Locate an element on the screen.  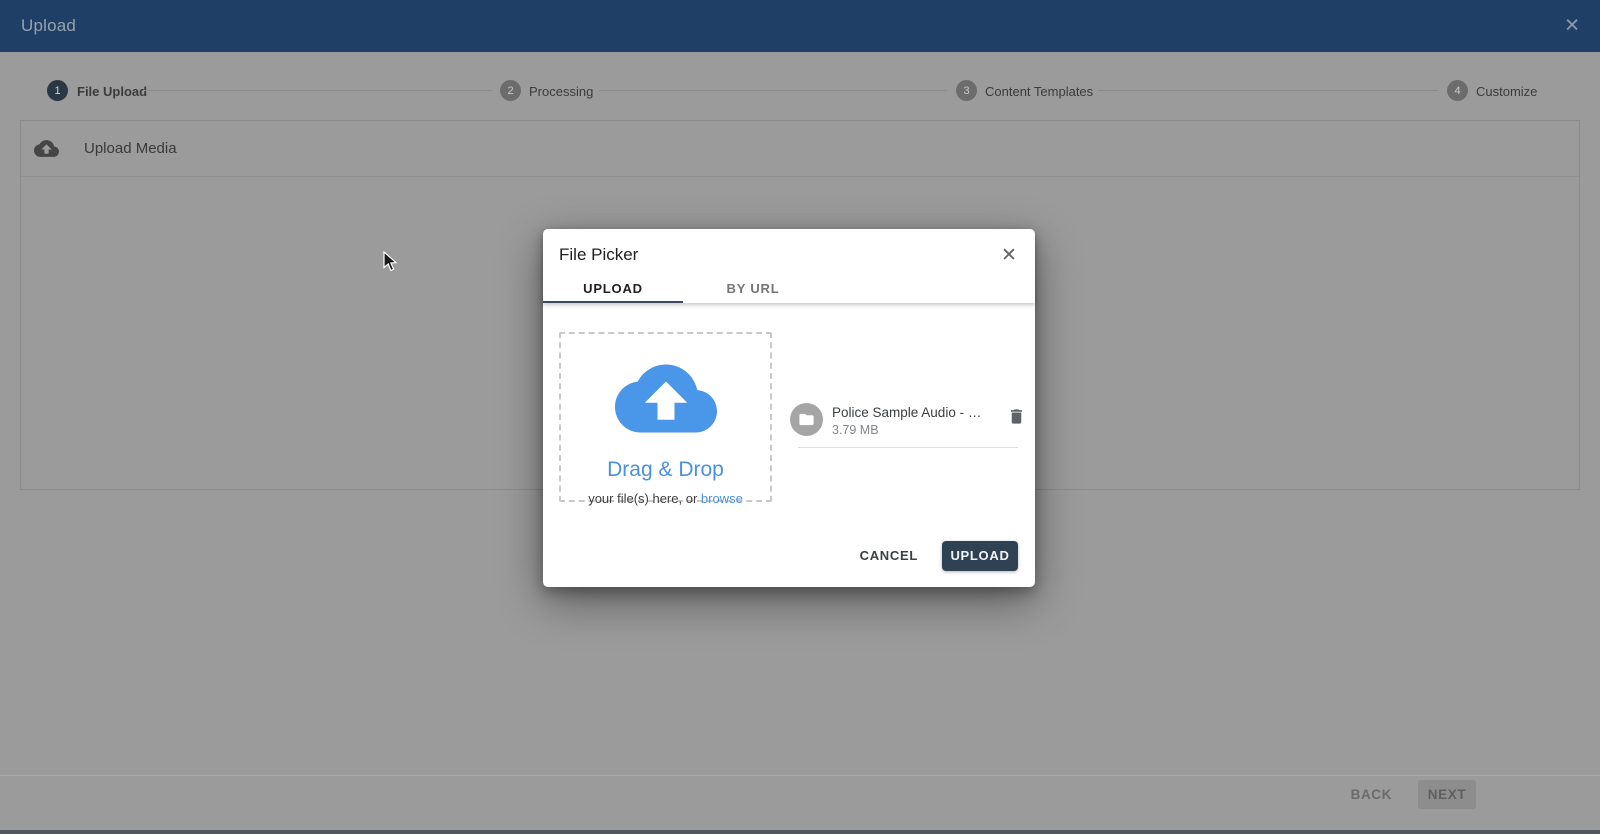
step-circle-file-upload: 1 is located at coordinates (57, 90).